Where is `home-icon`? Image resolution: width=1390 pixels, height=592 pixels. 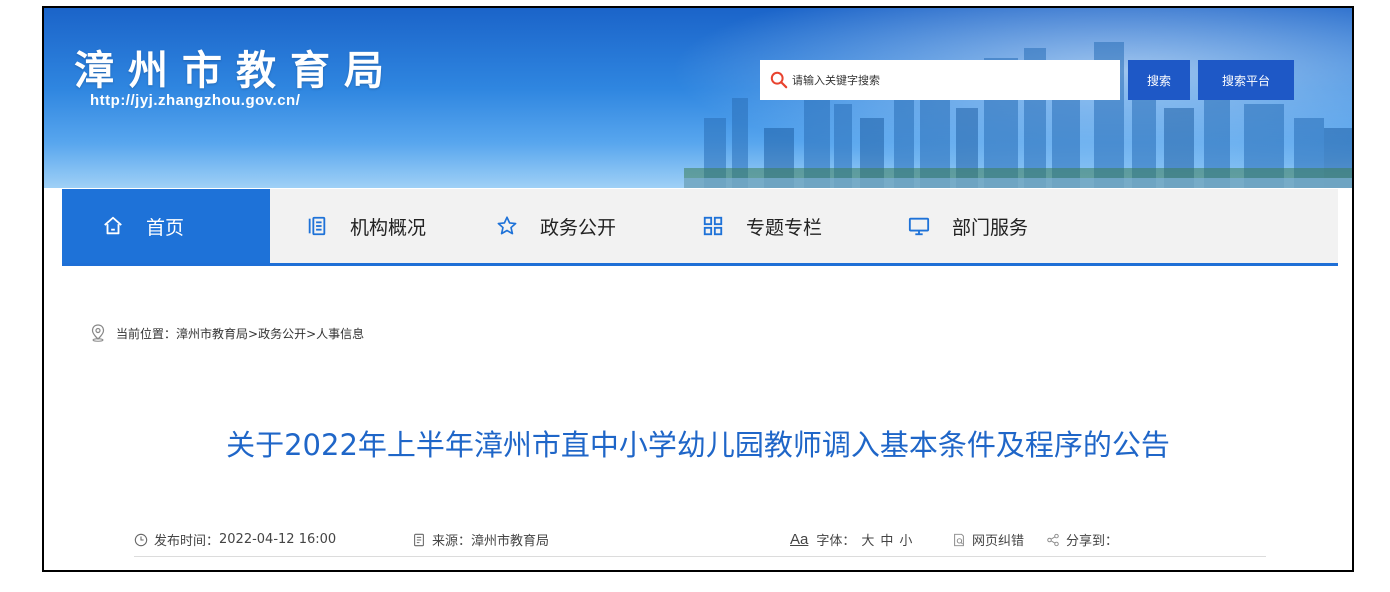 home-icon is located at coordinates (113, 225).